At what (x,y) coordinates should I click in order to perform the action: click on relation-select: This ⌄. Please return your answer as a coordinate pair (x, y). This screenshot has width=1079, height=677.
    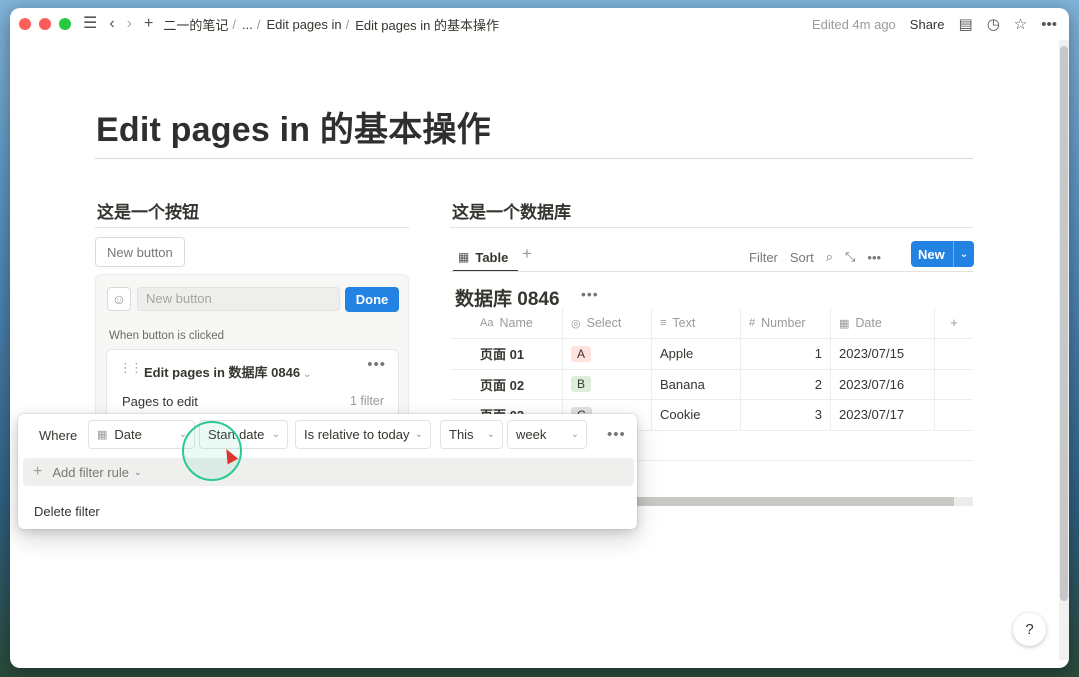
    Looking at the image, I should click on (471, 434).